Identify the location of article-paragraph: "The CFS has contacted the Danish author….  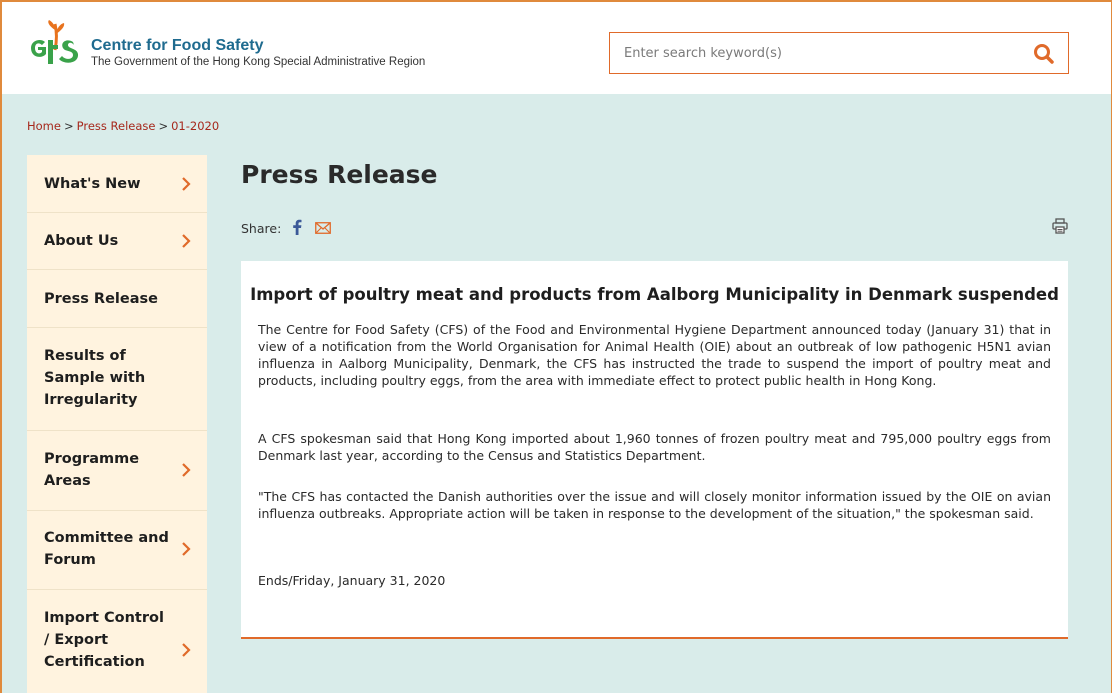
(654, 505).